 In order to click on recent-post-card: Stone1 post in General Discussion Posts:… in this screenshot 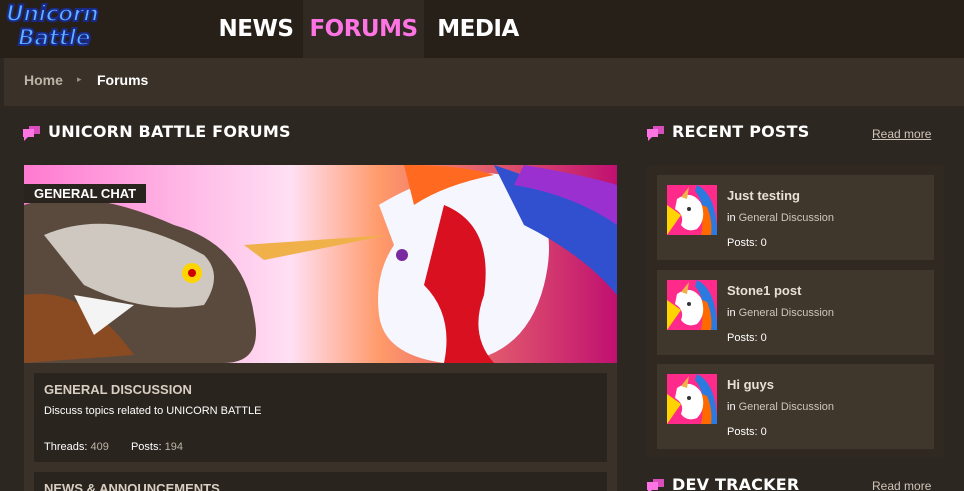, I will do `click(795, 312)`.